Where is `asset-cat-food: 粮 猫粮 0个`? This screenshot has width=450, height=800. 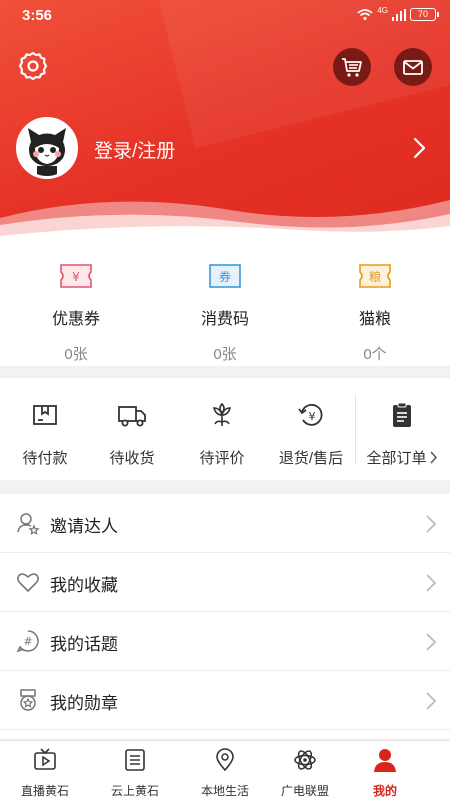
asset-cat-food: 粮 猫粮 0个 is located at coordinates (375, 313).